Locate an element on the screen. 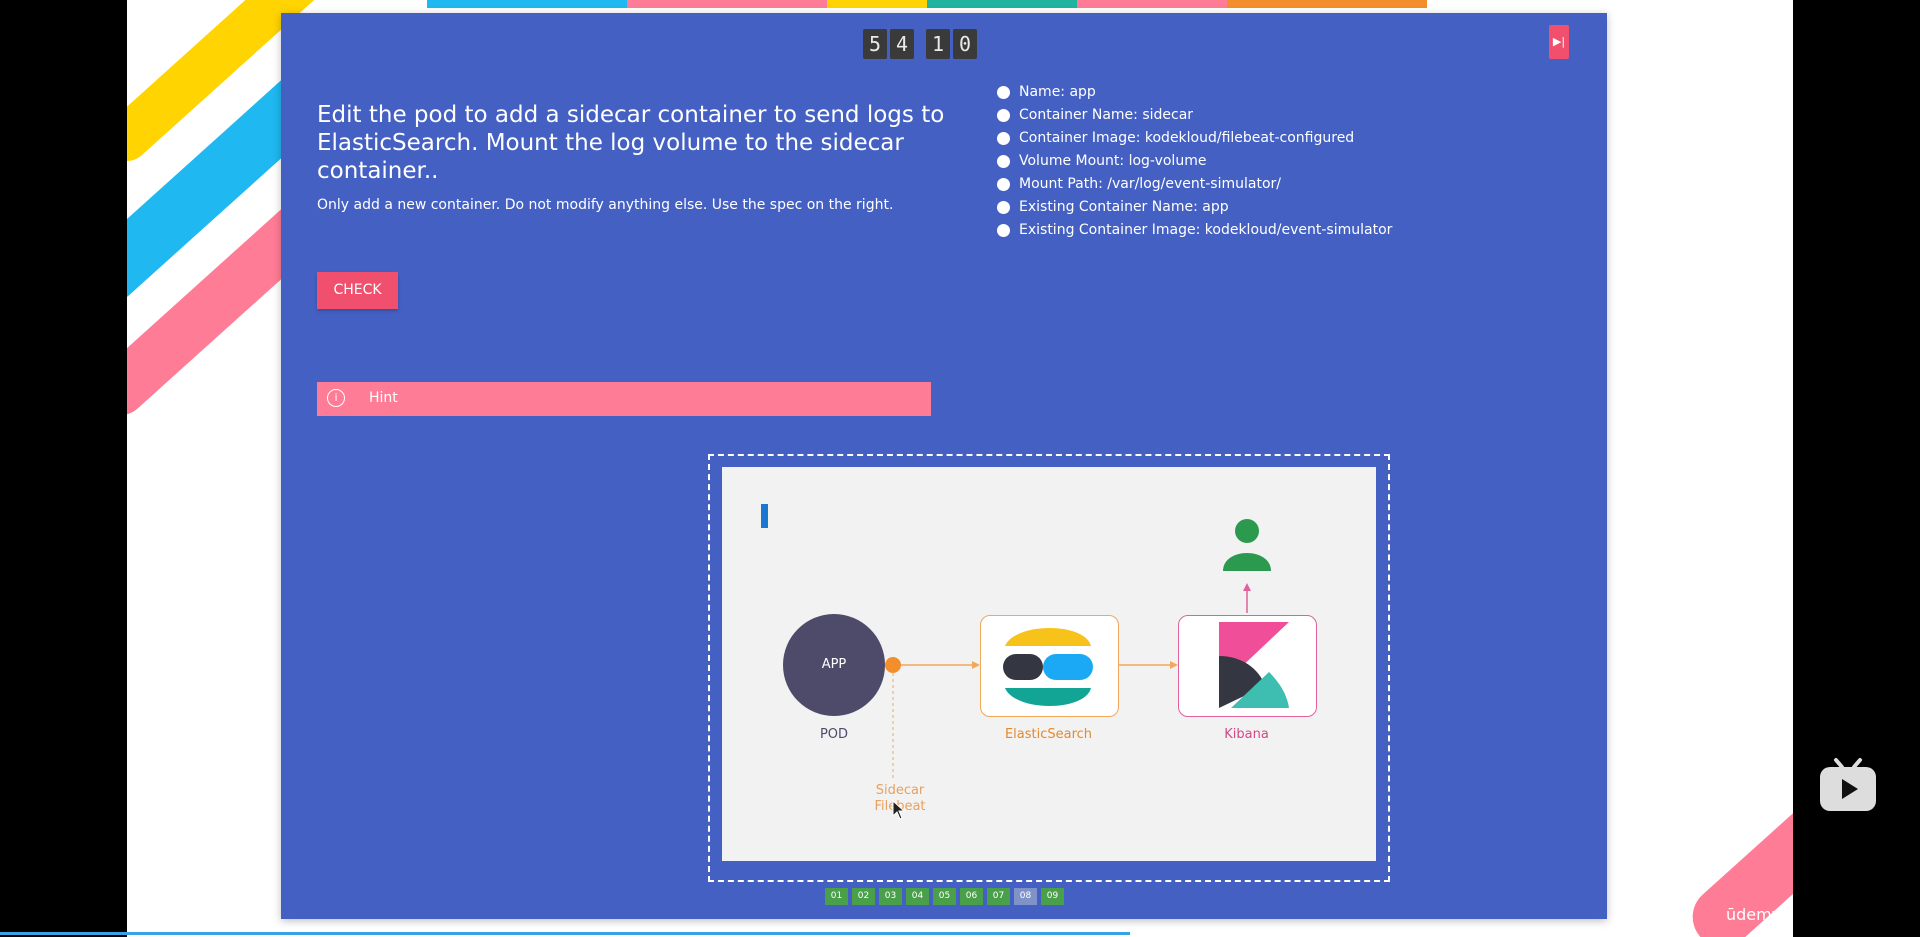  spec-item: Container Name: sidecar is located at coordinates (1194, 115).